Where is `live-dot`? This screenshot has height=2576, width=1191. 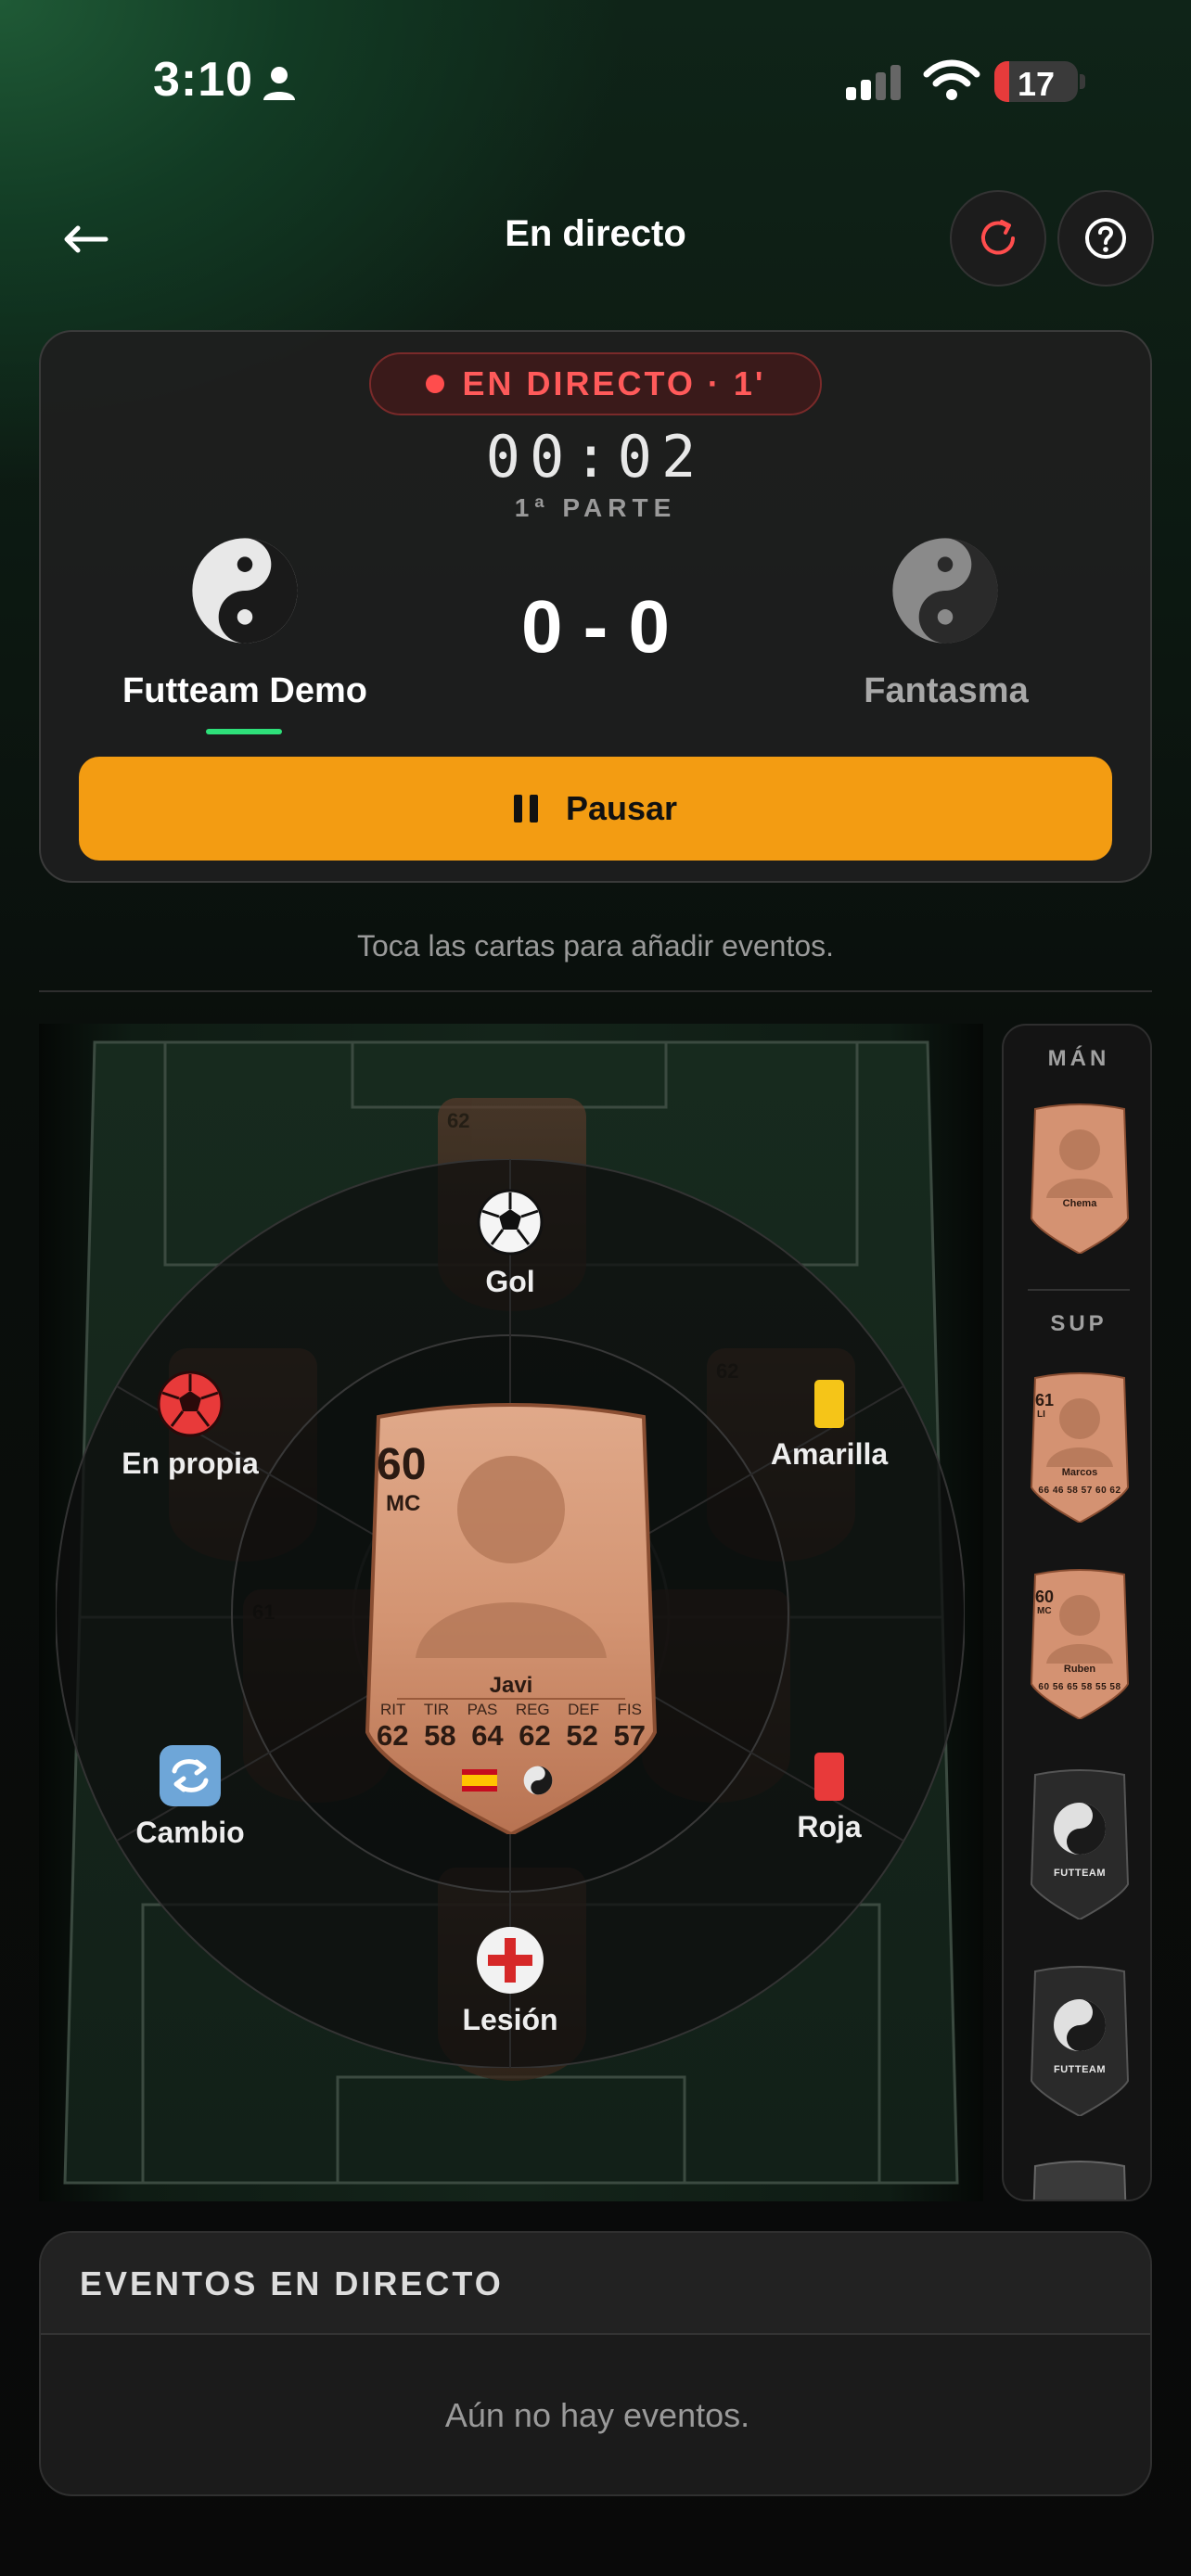
live-dot is located at coordinates (434, 384).